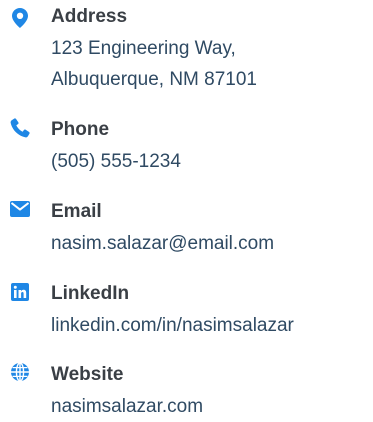 Image resolution: width=373 pixels, height=422 pixels. Describe the element at coordinates (127, 406) in the screenshot. I see `website-value: nasimsalazar.com` at that location.